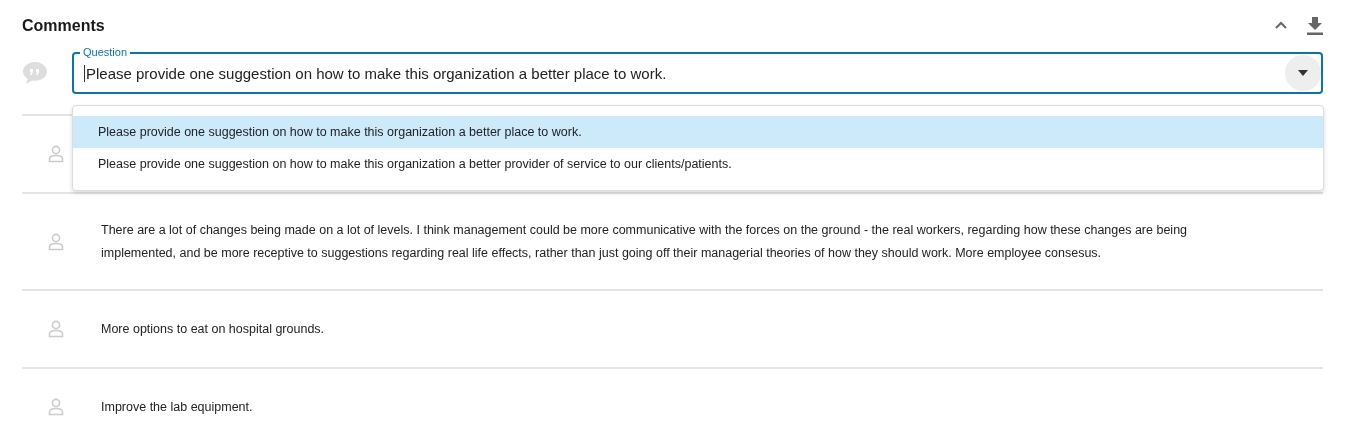 The image size is (1346, 444). What do you see at coordinates (698, 132) in the screenshot?
I see `dropdown-option: Please provide one suggestion on how to make this organization a better place to work.` at bounding box center [698, 132].